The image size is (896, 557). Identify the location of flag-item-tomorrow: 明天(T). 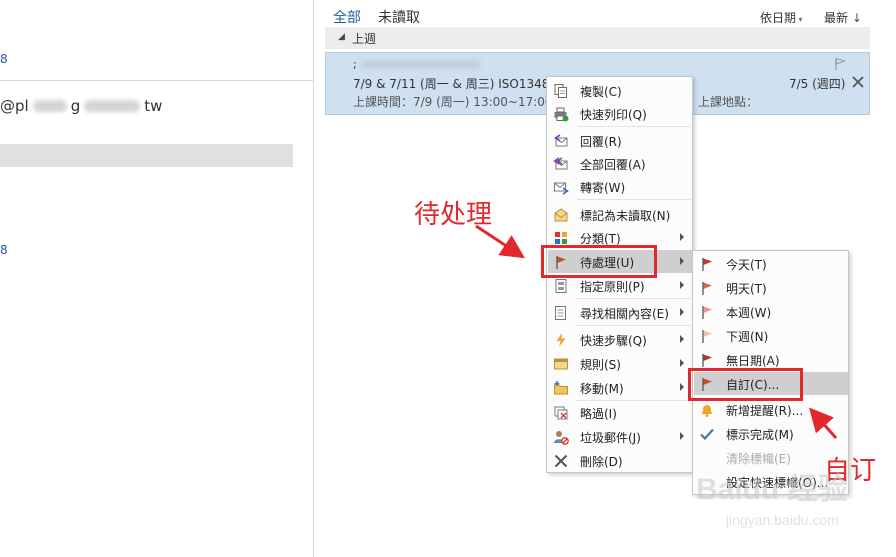
(771, 287).